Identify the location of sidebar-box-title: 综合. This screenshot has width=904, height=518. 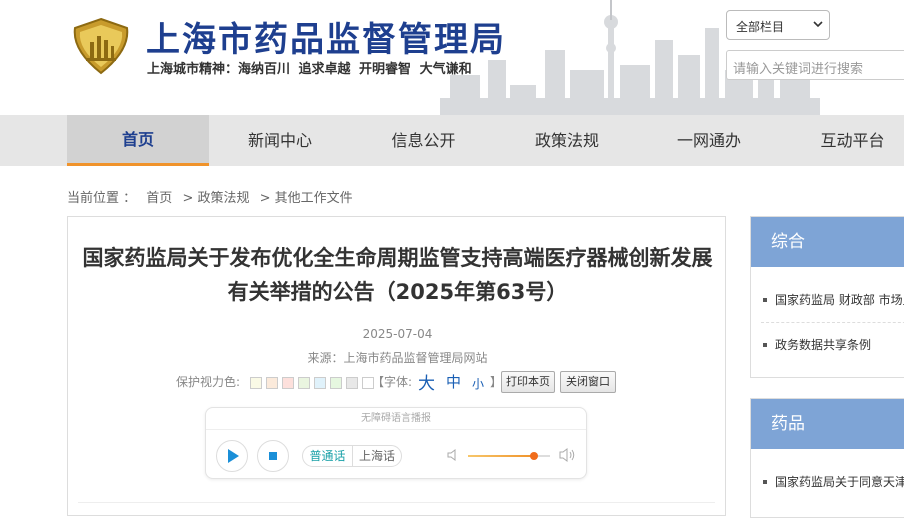
(827, 242).